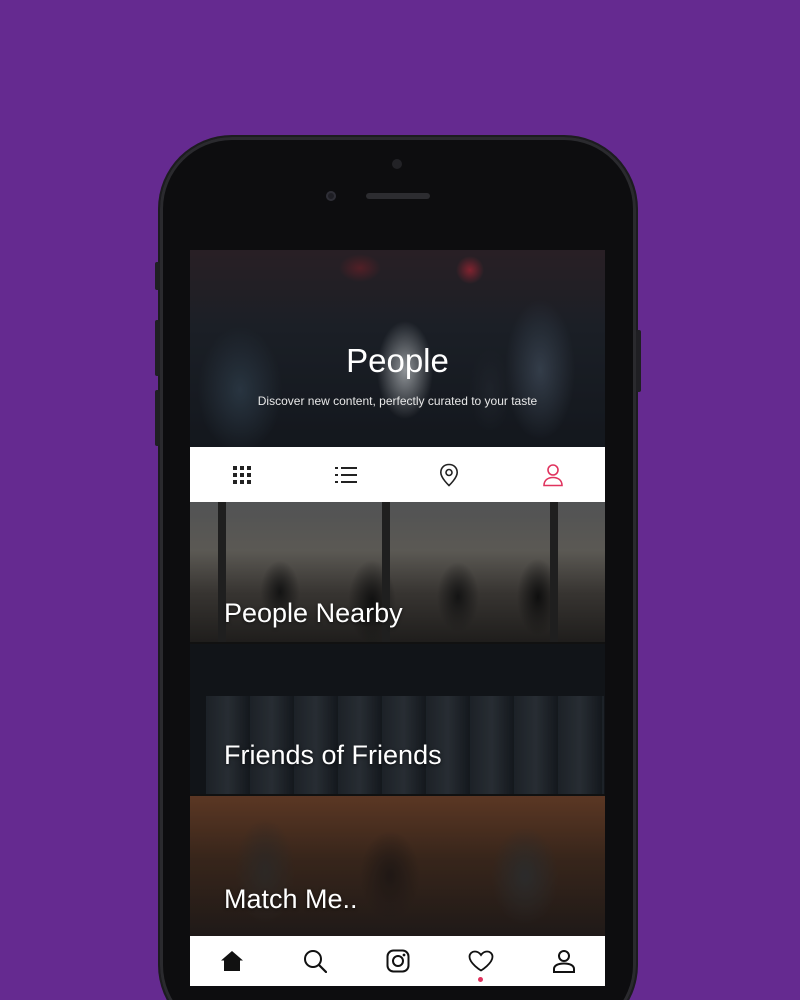 The width and height of the screenshot is (800, 1000). What do you see at coordinates (397, 719) in the screenshot?
I see `category-card-friends-of-friends: Friends of Friends` at bounding box center [397, 719].